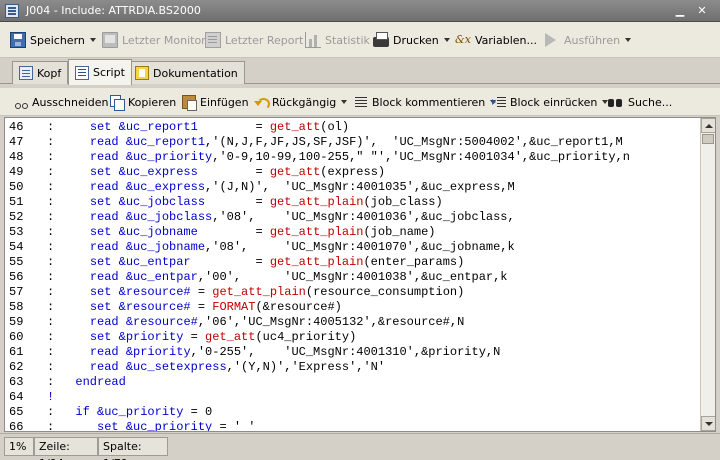  What do you see at coordinates (117, 103) in the screenshot?
I see `copy-icon` at bounding box center [117, 103].